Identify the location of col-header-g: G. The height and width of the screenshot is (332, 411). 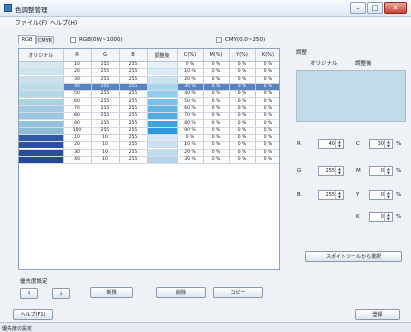
(105, 55).